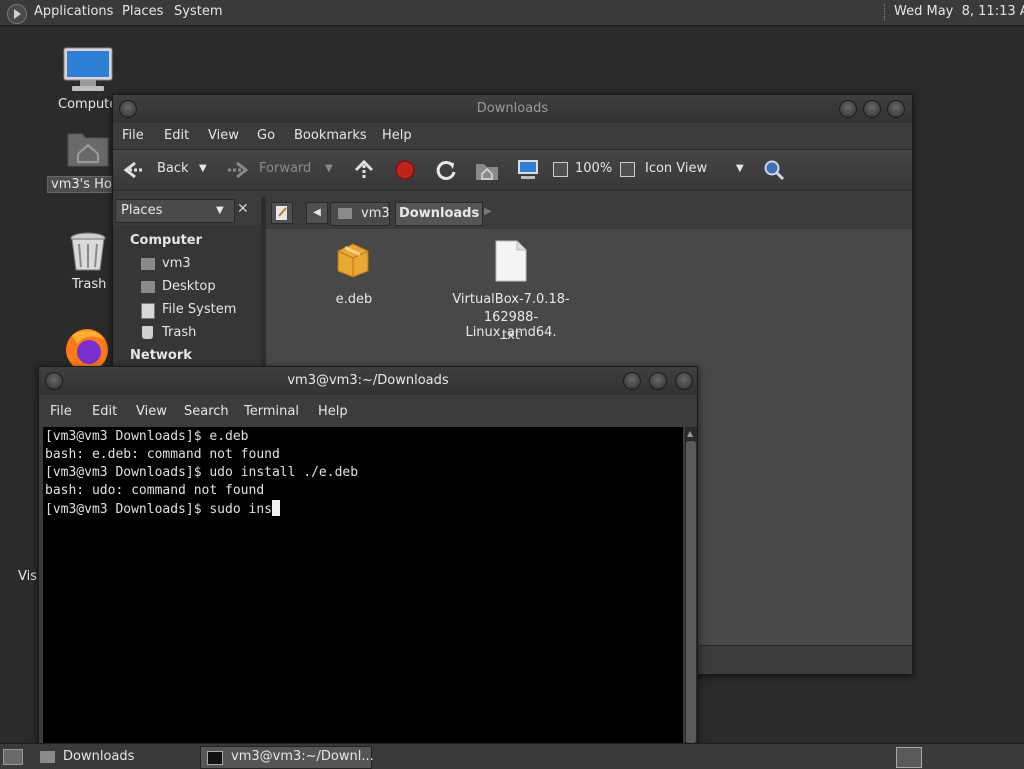 This screenshot has width=1024, height=769. What do you see at coordinates (89, 284) in the screenshot?
I see `trash-desktop-label: Trash` at bounding box center [89, 284].